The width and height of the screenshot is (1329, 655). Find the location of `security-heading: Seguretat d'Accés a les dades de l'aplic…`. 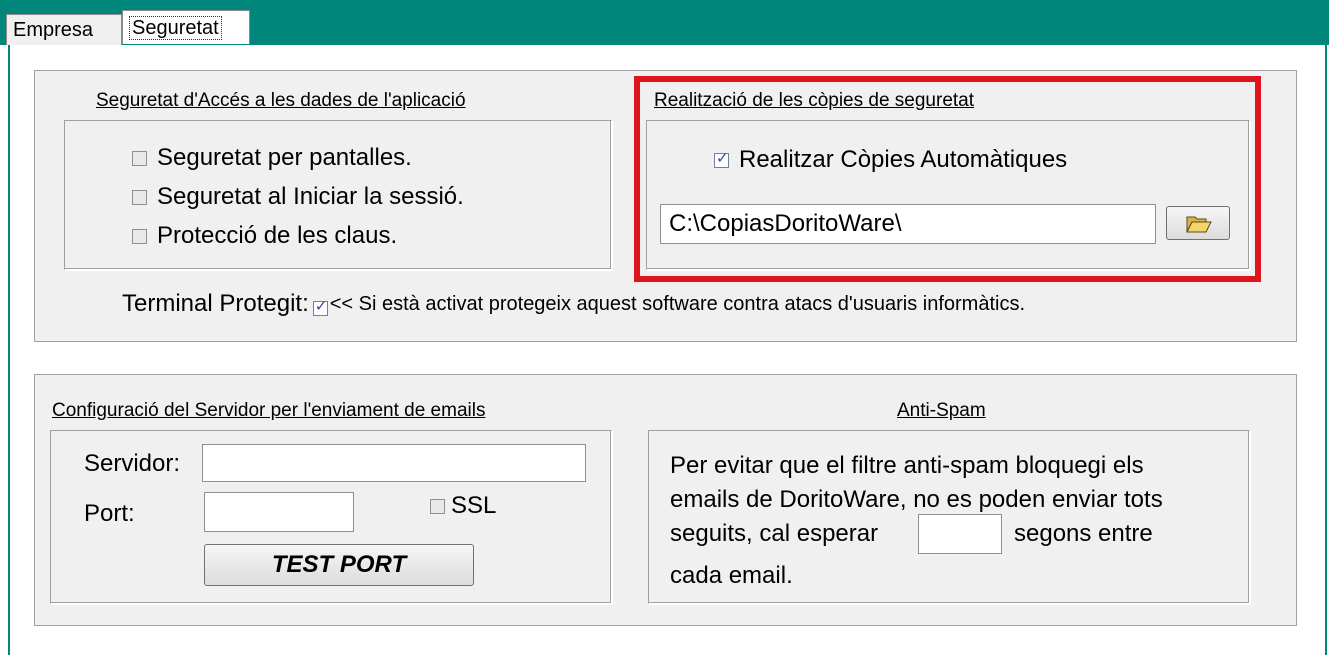

security-heading: Seguretat d'Accés a les dades de l'aplic… is located at coordinates (281, 100).